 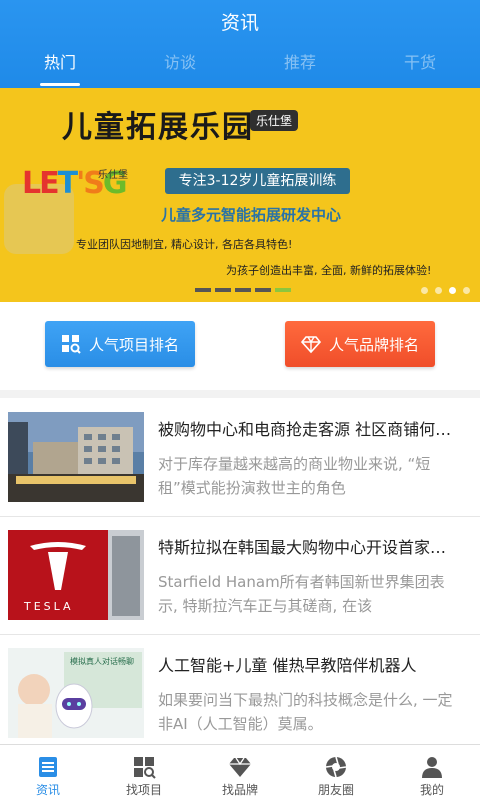 What do you see at coordinates (420, 69) in the screenshot?
I see `tab-practical: 干货` at bounding box center [420, 69].